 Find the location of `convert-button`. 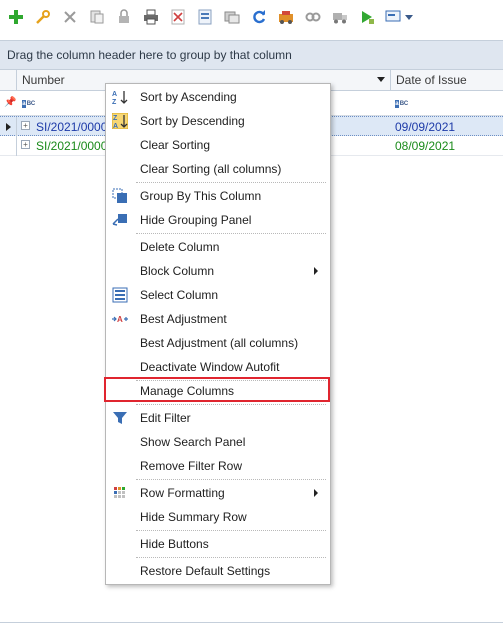

convert-button is located at coordinates (286, 17).